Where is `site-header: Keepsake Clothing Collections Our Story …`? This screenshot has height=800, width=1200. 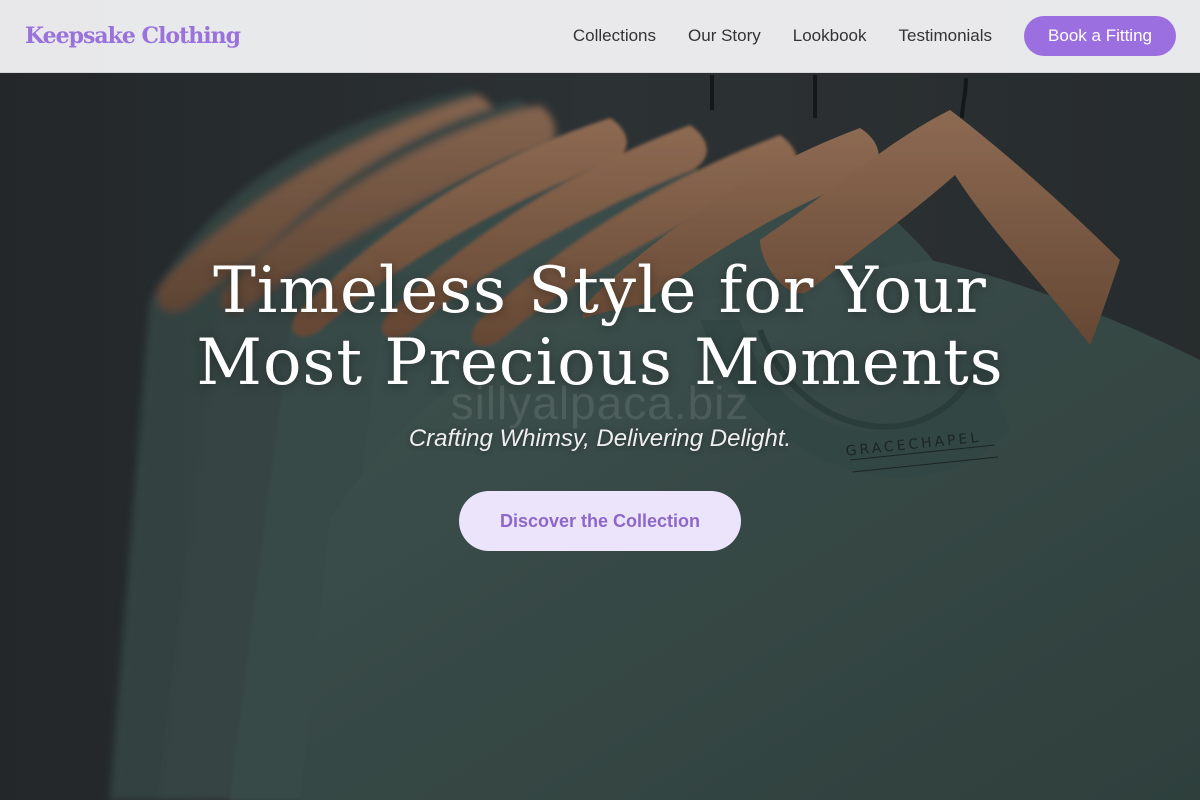
site-header: Keepsake Clothing Collections Our Story … is located at coordinates (600, 36).